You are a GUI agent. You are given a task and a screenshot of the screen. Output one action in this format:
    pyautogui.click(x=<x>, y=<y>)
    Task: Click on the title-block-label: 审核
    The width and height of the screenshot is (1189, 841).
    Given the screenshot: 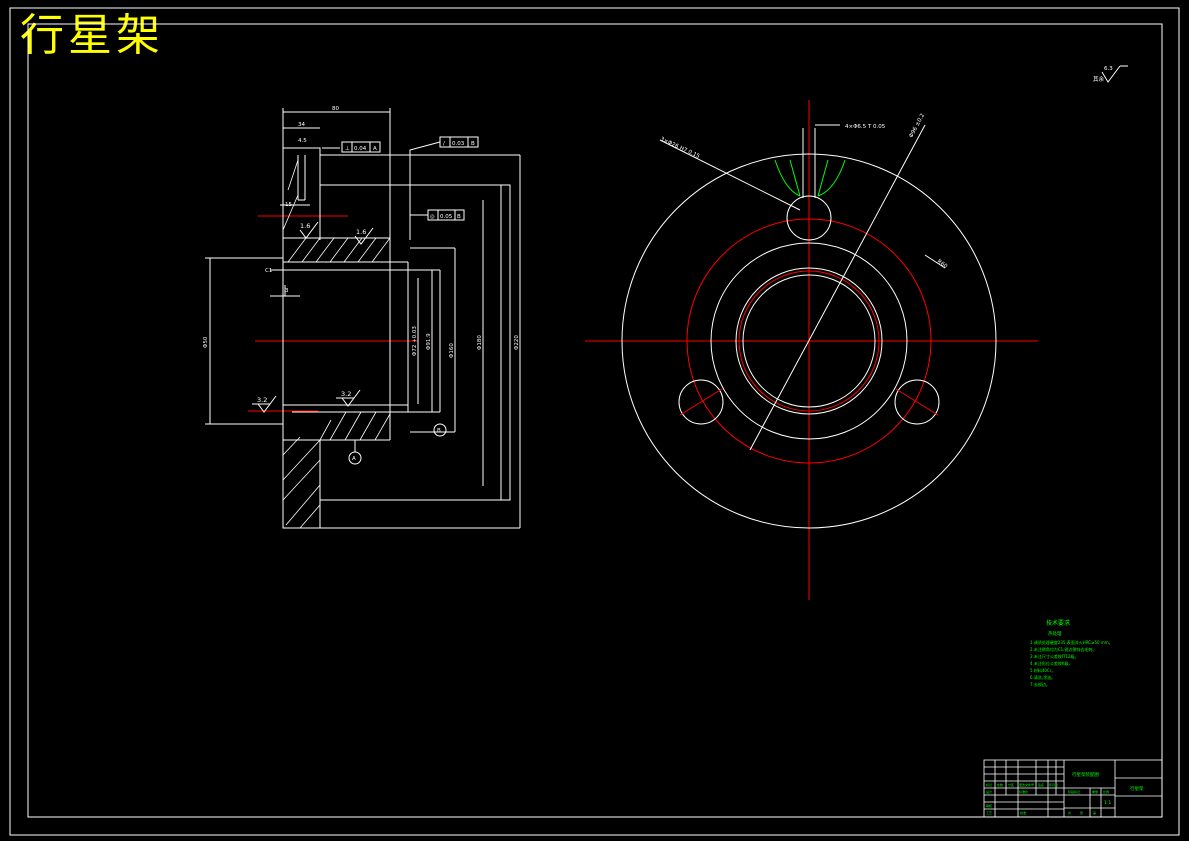 What is the action you would take?
    pyautogui.click(x=989, y=805)
    